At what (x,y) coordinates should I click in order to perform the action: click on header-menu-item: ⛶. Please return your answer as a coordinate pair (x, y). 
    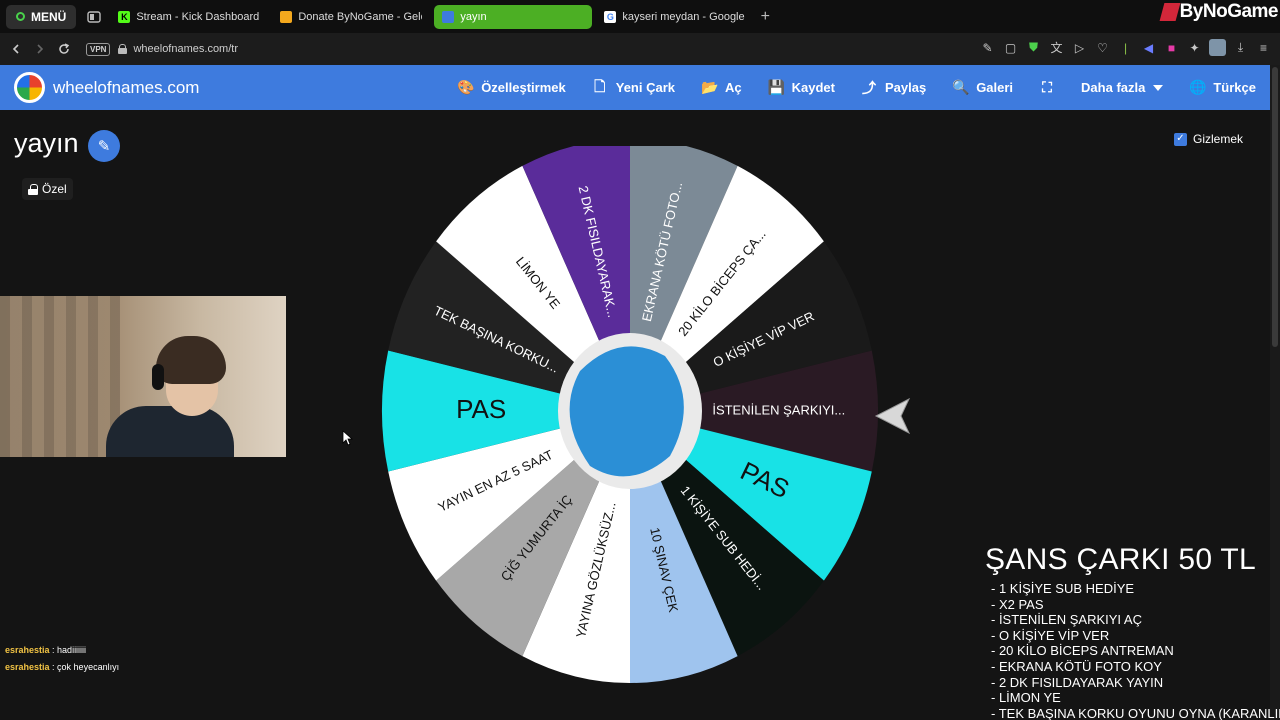
    Looking at the image, I should click on (1047, 87).